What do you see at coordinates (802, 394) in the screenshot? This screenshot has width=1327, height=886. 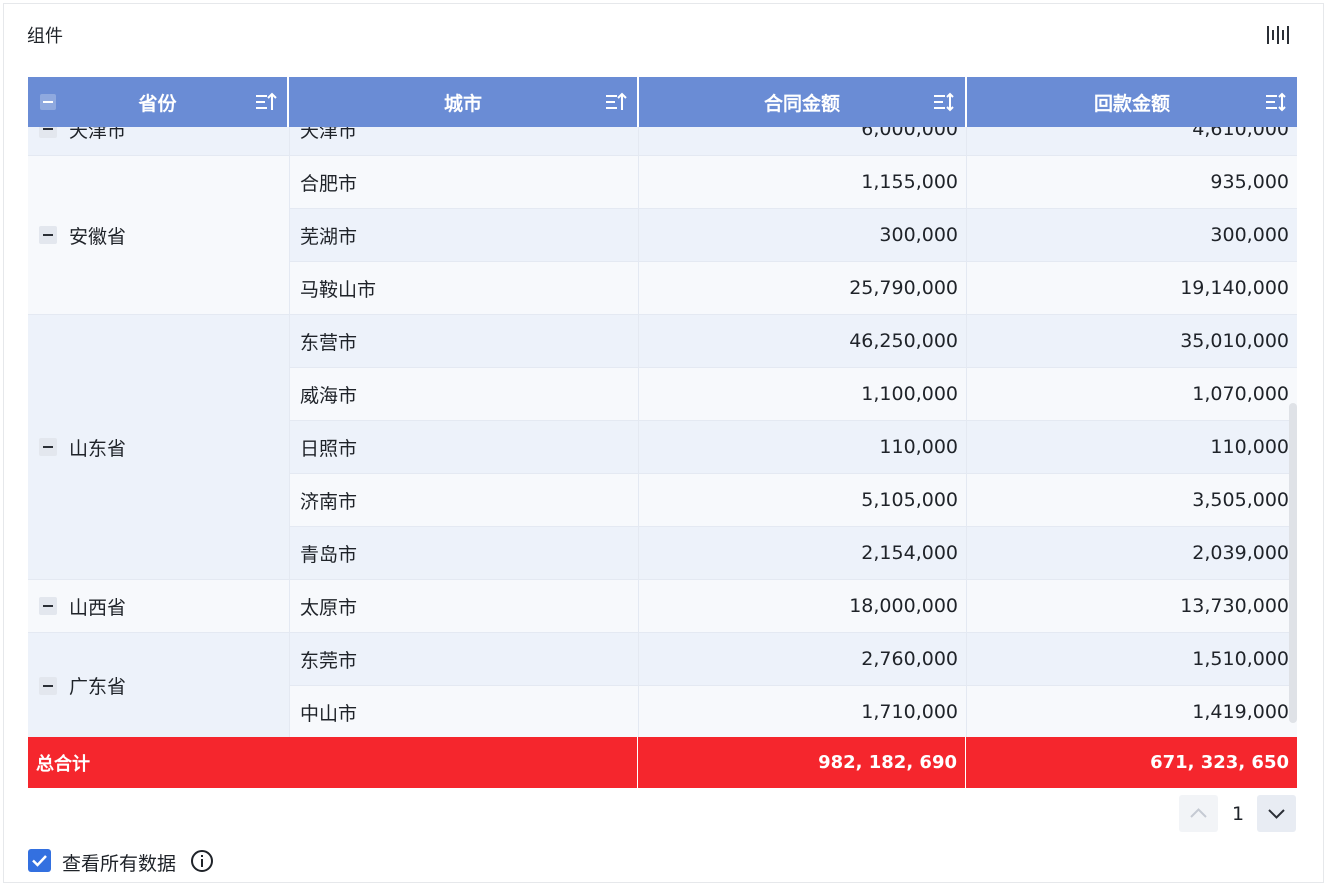 I see `contract-cell: 1,100,000` at bounding box center [802, 394].